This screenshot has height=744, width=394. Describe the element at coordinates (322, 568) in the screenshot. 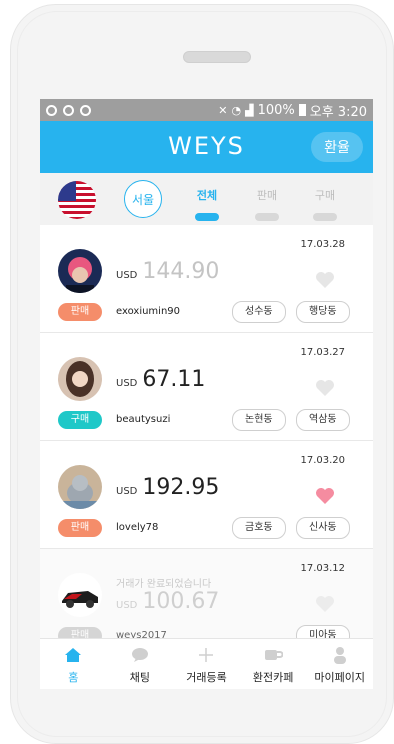

I see `listing-date: 17.03.12` at that location.